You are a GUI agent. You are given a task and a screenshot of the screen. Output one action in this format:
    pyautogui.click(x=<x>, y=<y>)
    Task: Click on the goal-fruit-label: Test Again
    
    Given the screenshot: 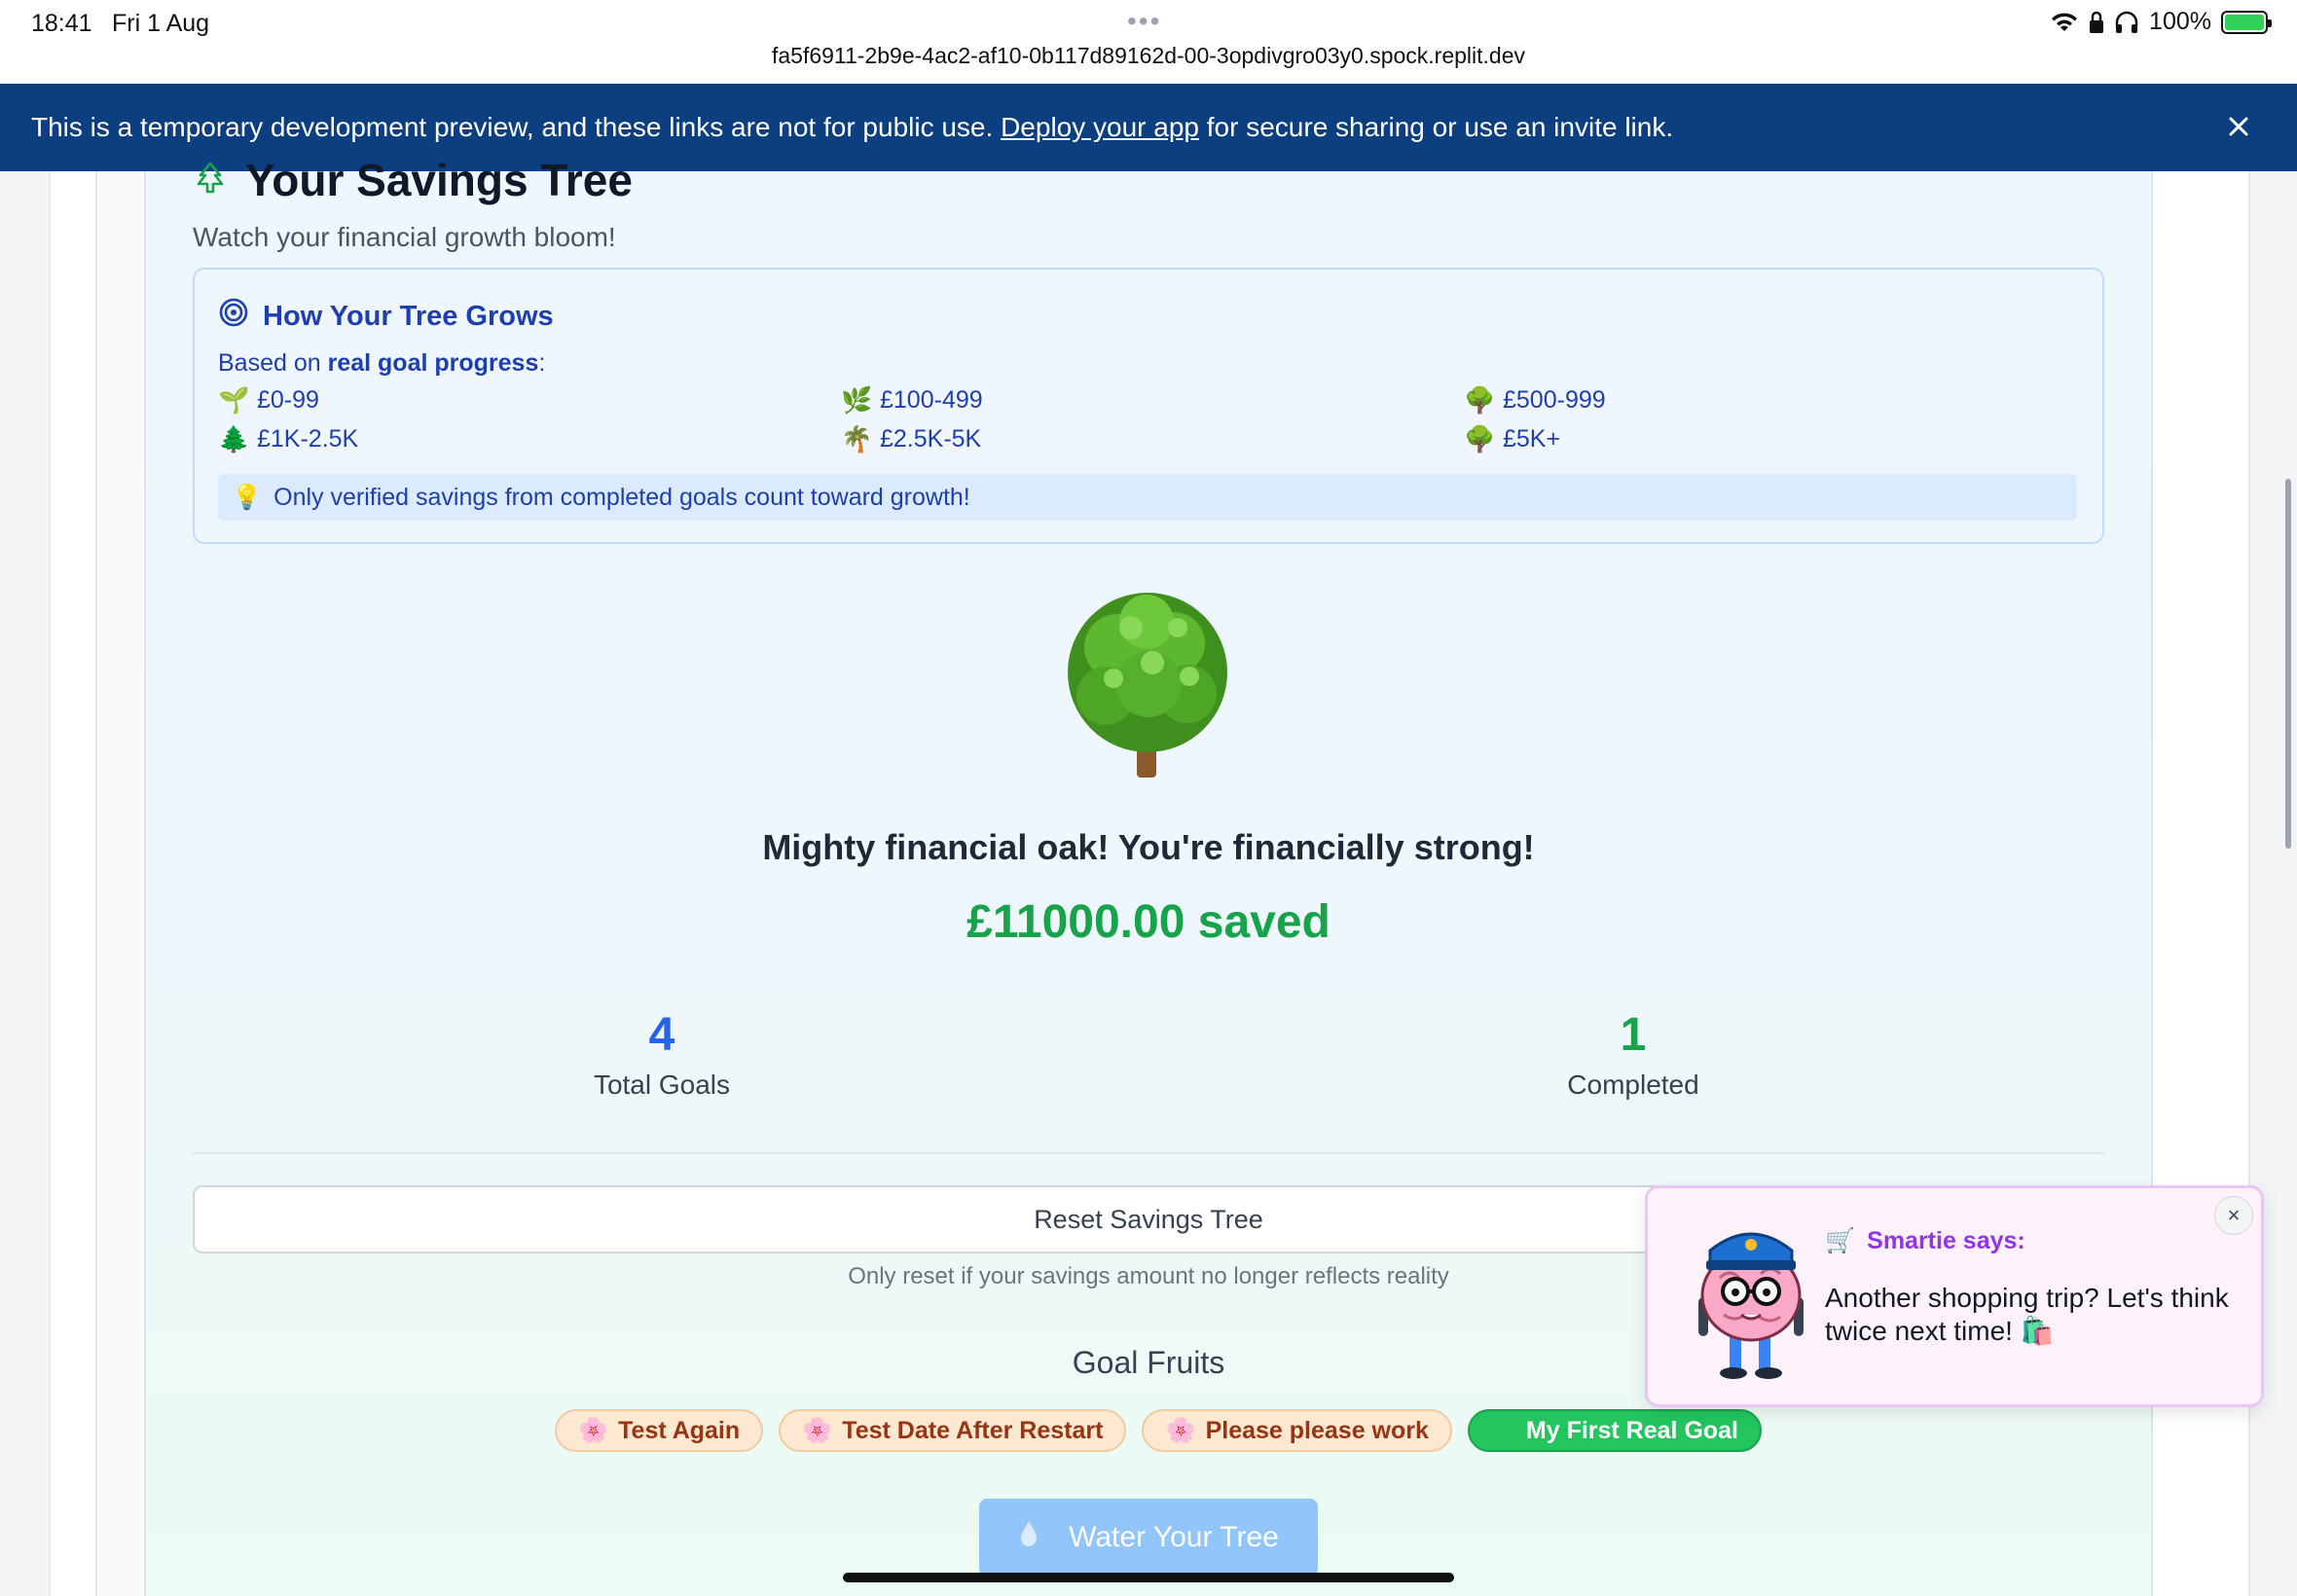 What is the action you would take?
    pyautogui.click(x=679, y=1430)
    